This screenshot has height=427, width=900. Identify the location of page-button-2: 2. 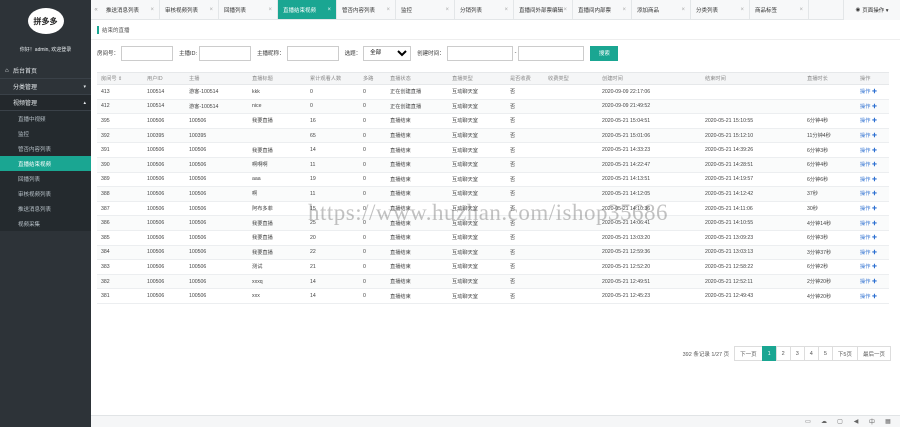
(783, 353).